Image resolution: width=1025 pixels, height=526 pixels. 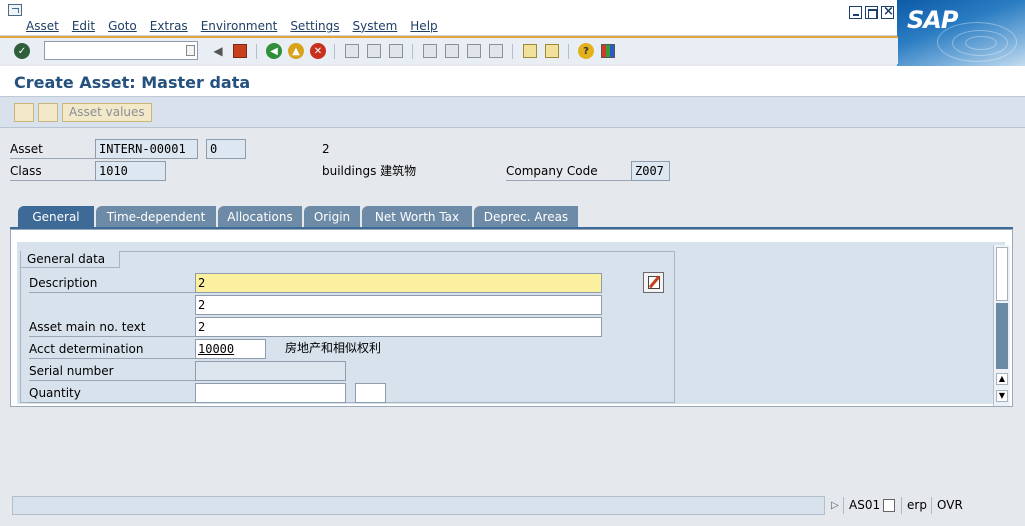 I want to click on last-page-icon, so click(x=496, y=51).